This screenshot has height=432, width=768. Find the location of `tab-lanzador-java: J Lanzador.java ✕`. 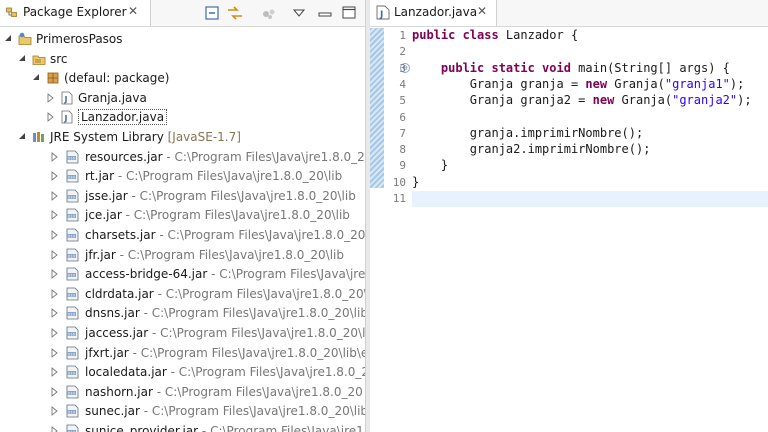

tab-lanzador-java: J Lanzador.java ✕ is located at coordinates (433, 13).